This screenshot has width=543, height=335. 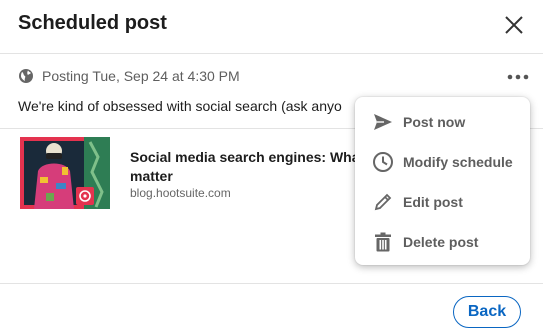 I want to click on close-button, so click(x=514, y=25).